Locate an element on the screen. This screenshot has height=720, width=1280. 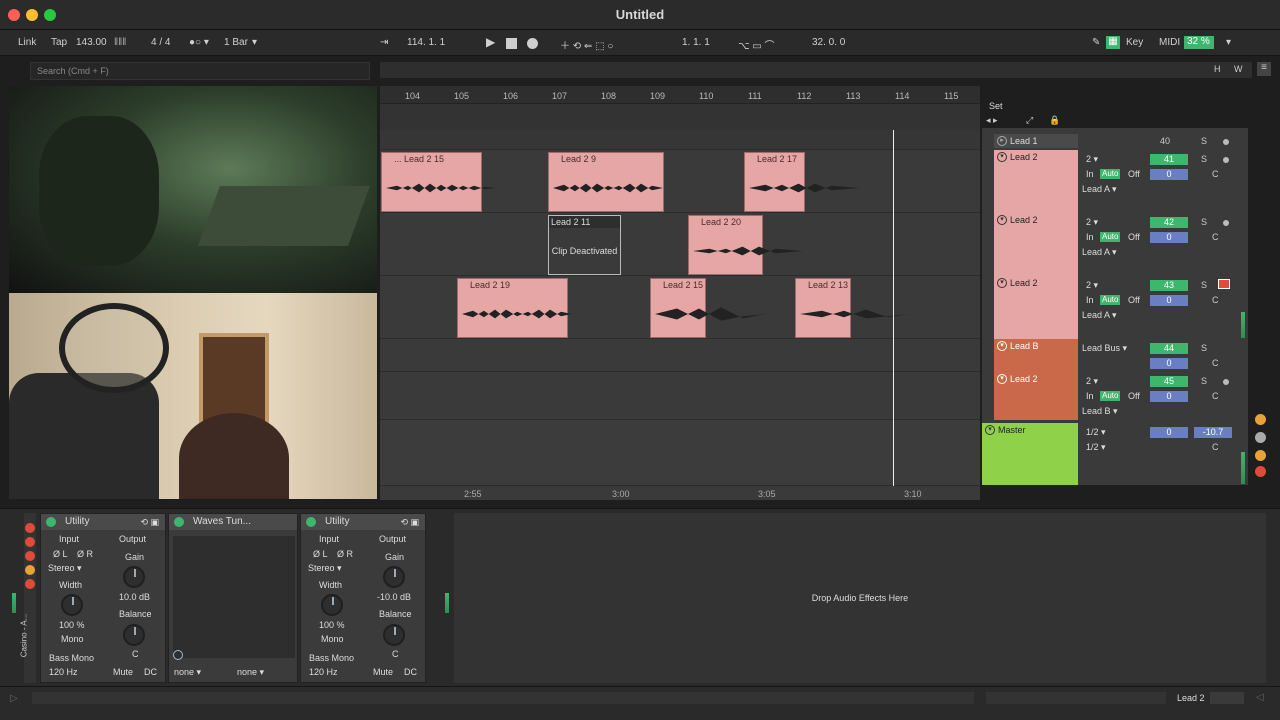
returns-toggle-icon is located at coordinates (1260, 437).